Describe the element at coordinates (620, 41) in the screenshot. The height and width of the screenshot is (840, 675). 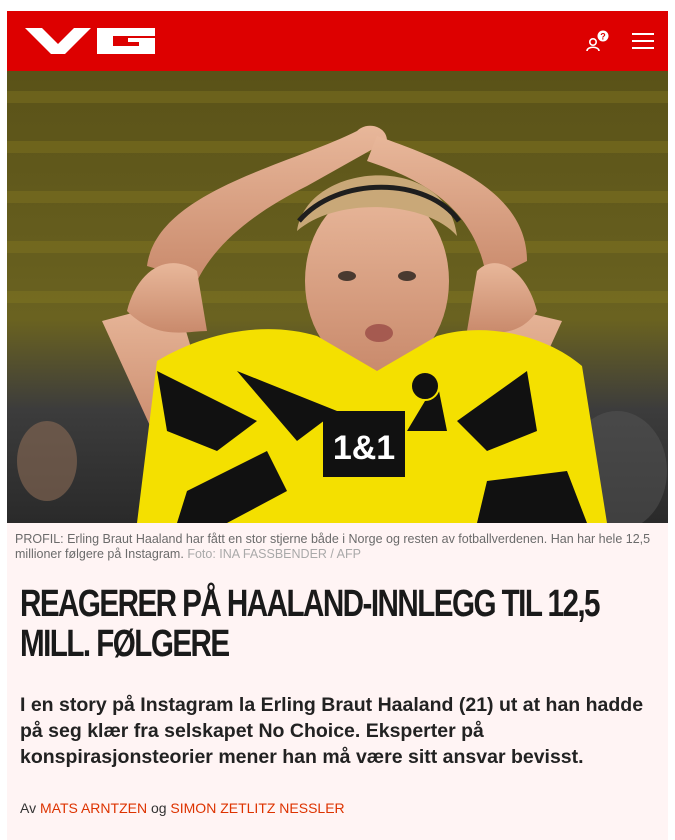
I see `top-actions: ?` at that location.